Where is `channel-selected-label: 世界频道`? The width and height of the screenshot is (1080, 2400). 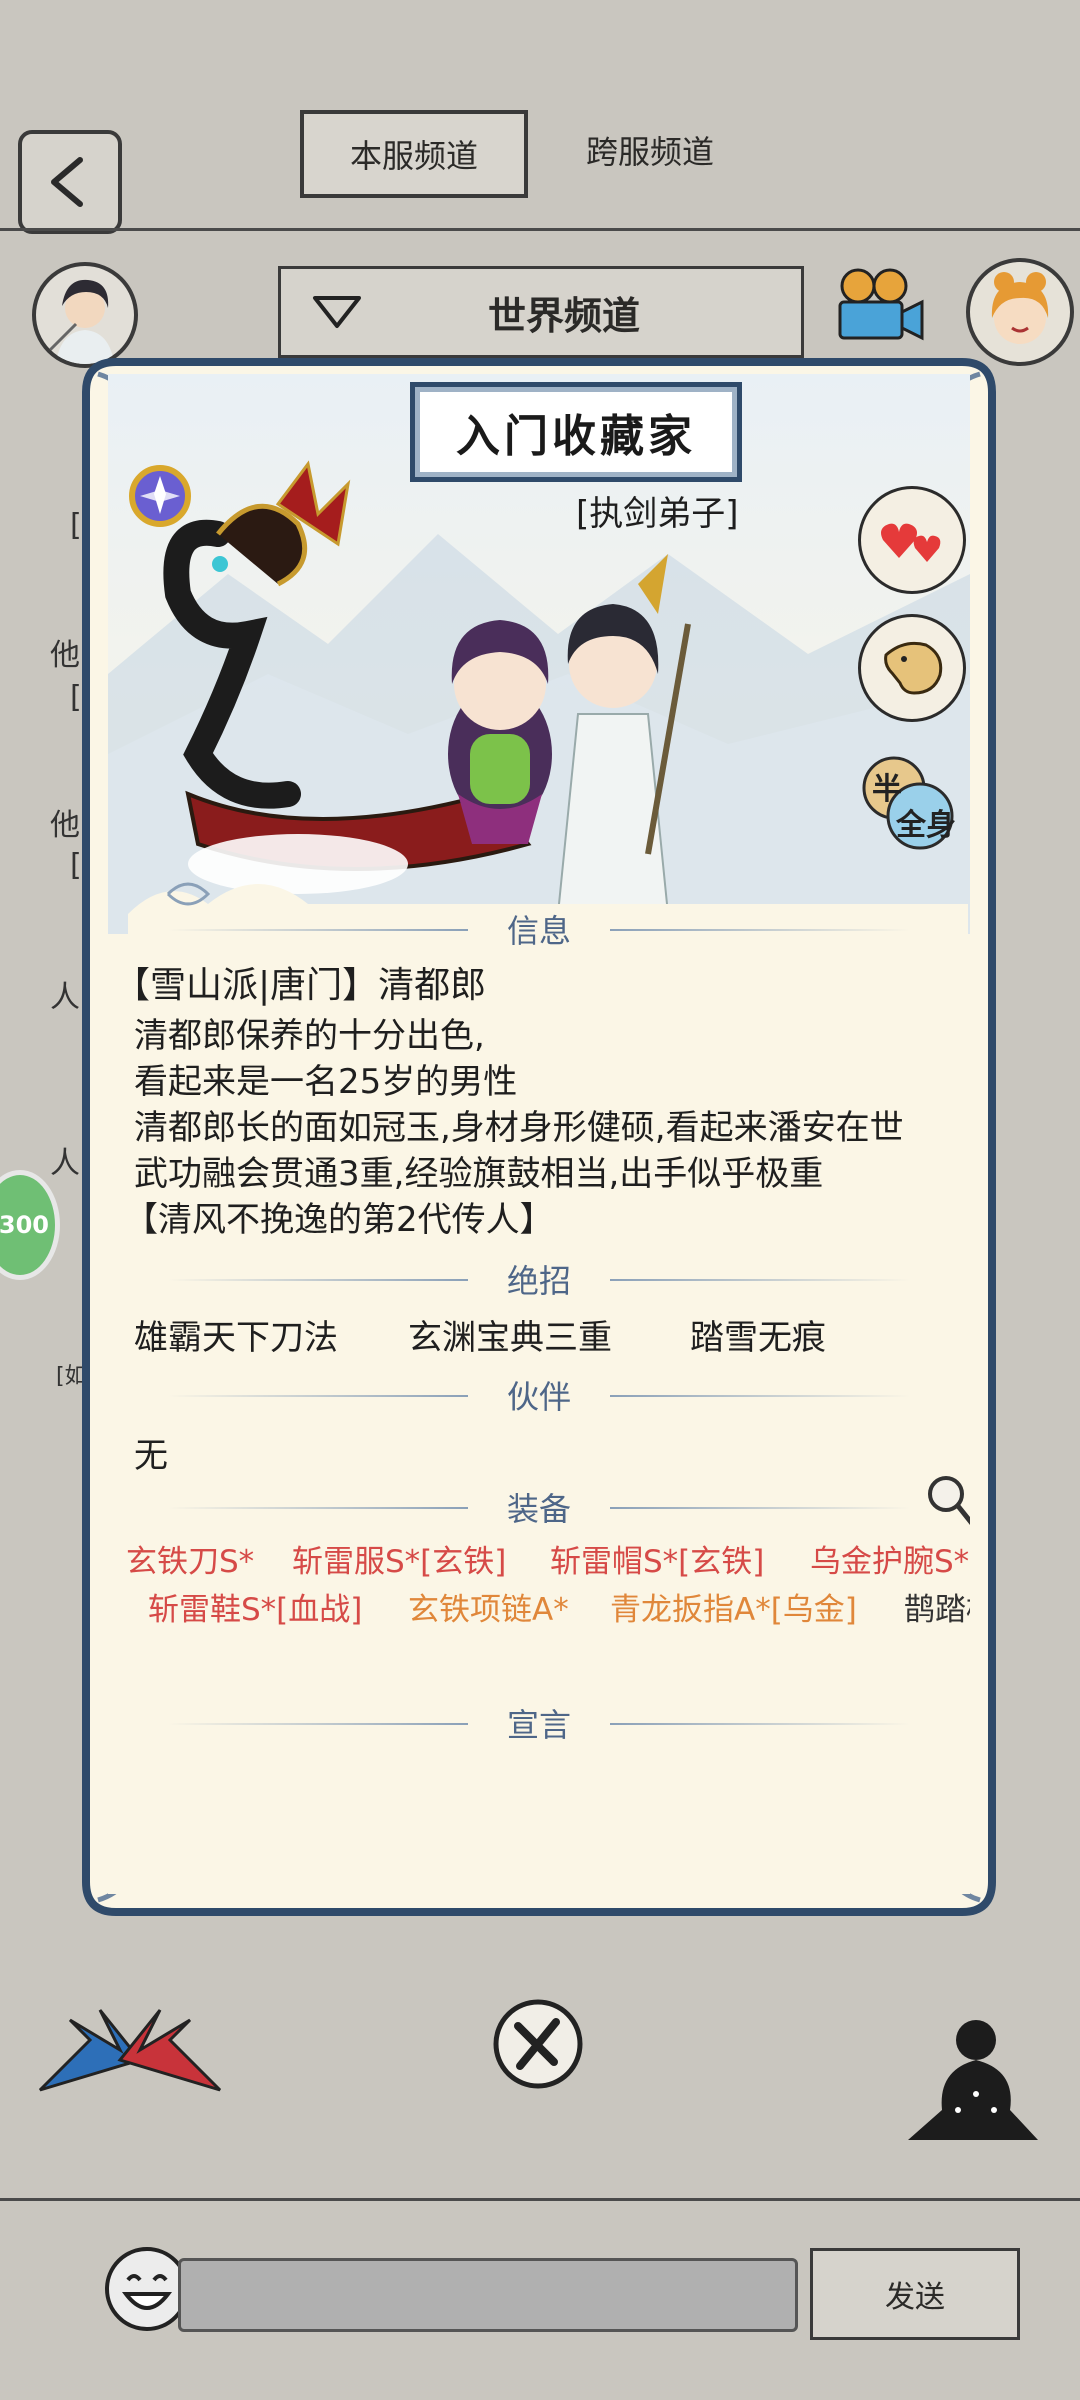 channel-selected-label: 世界频道 is located at coordinates (563, 315).